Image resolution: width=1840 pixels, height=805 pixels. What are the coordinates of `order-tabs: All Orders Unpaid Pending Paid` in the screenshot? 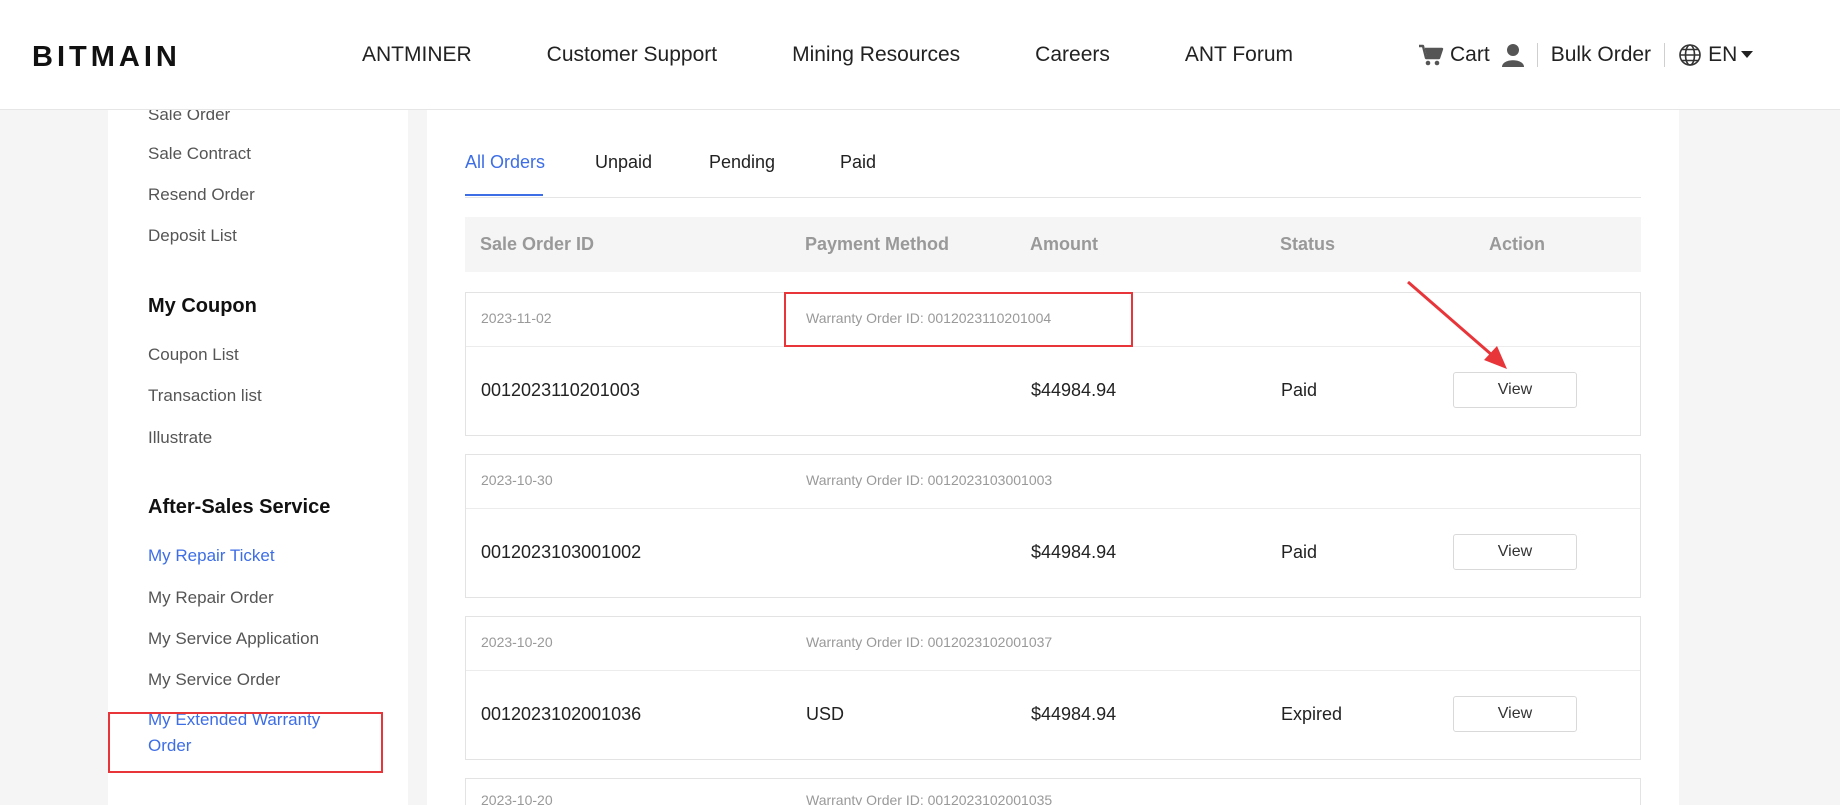 It's located at (1053, 153).